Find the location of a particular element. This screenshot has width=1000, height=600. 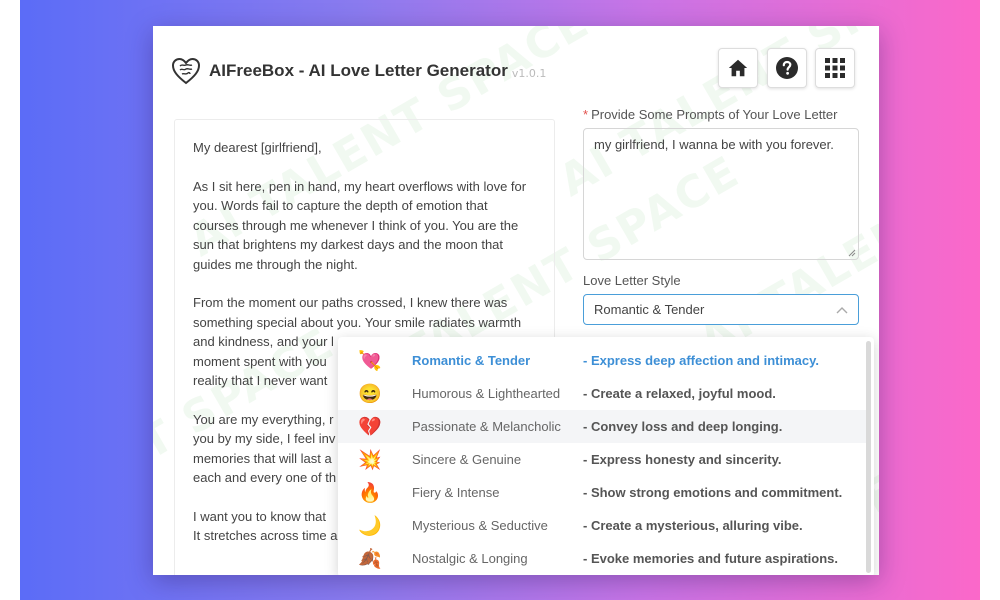

help-icon is located at coordinates (787, 68).